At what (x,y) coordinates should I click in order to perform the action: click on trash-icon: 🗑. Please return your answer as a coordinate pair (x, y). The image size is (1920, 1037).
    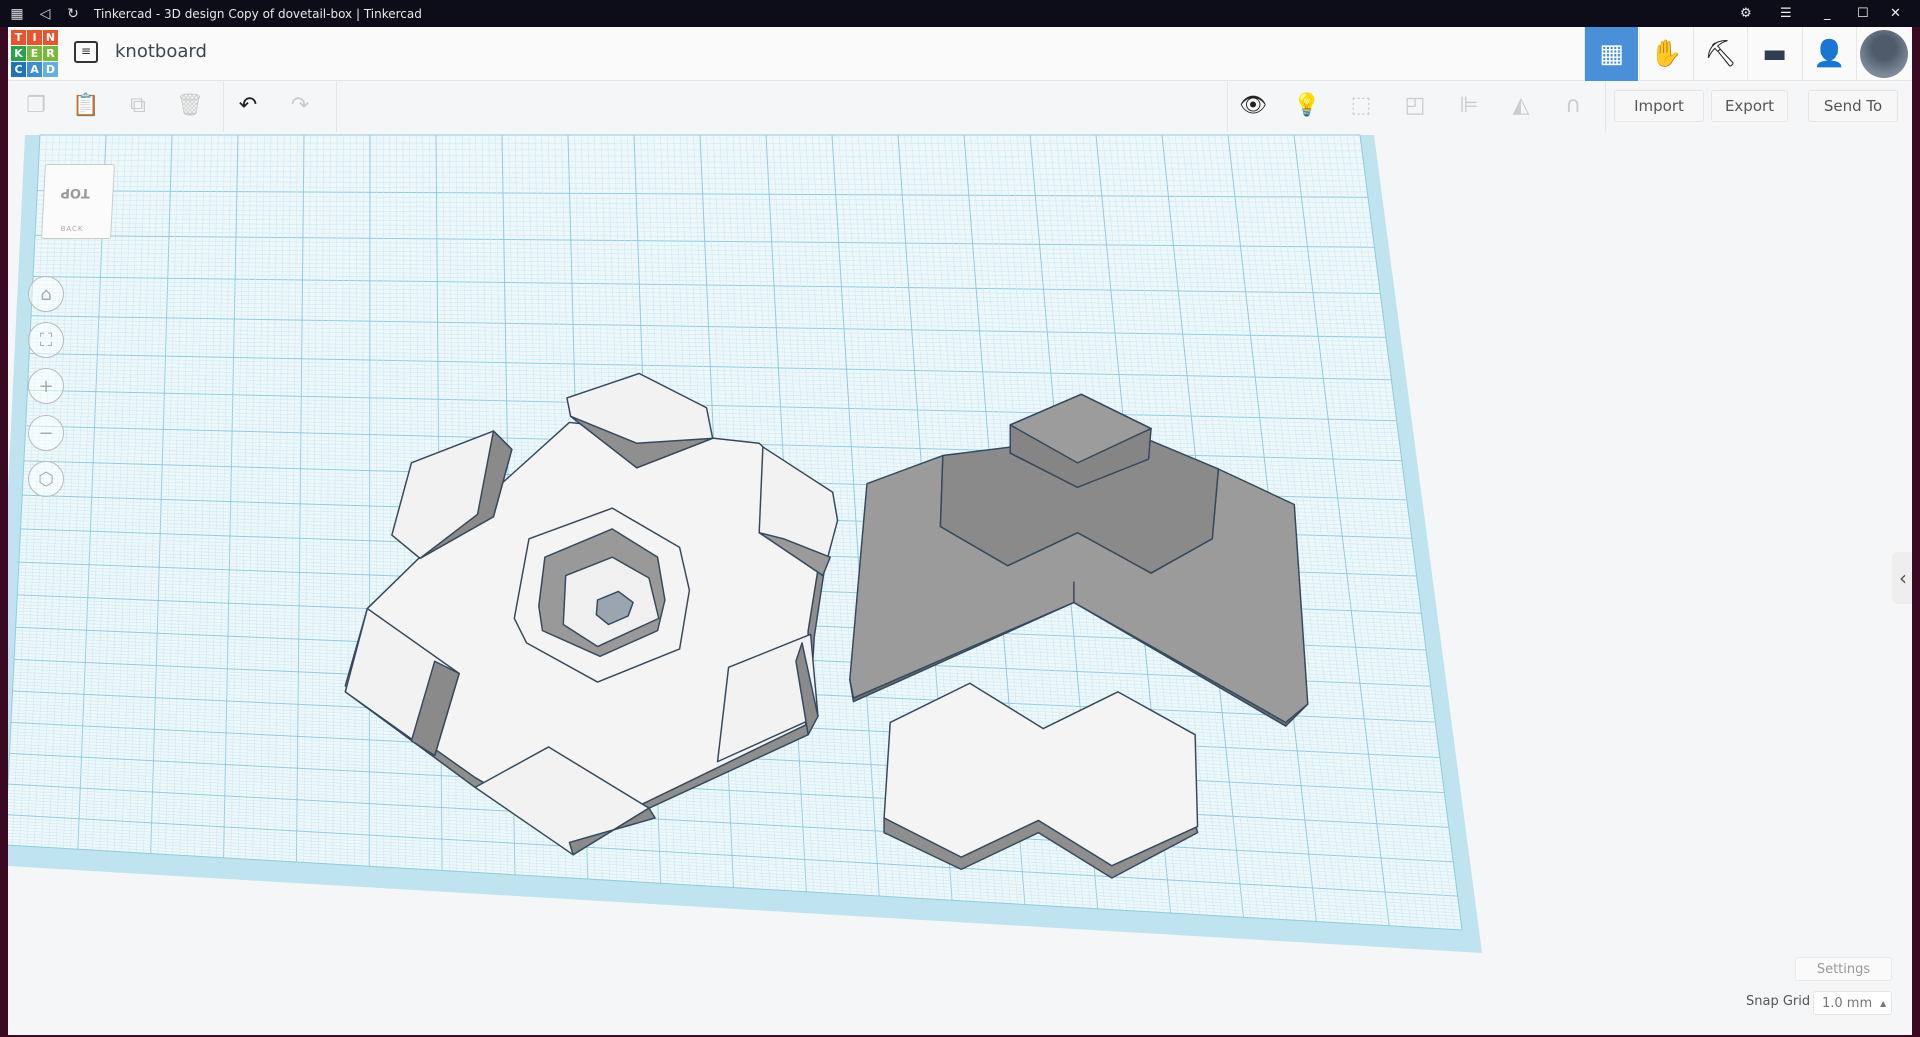
    Looking at the image, I should click on (190, 105).